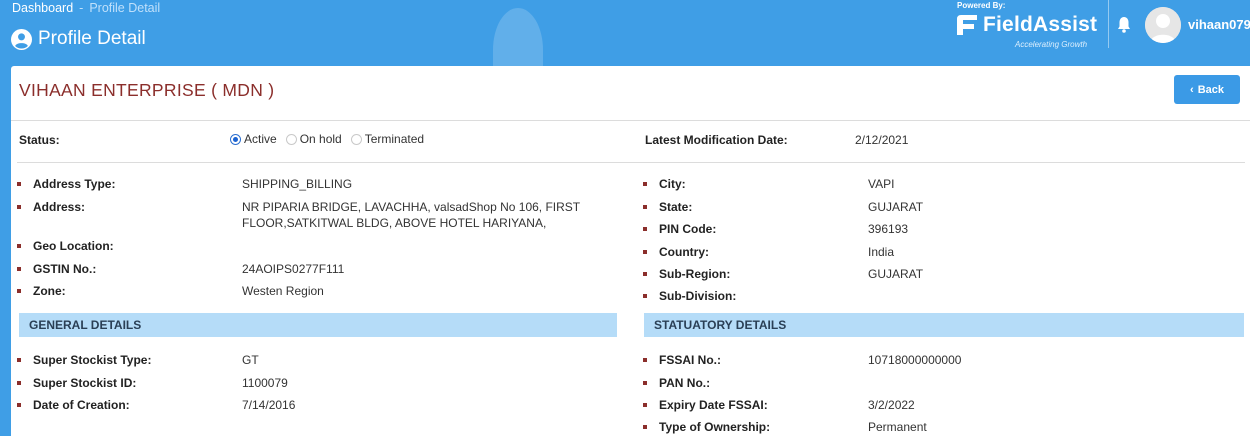  What do you see at coordinates (967, 25) in the screenshot?
I see `fieldassist-mark-icon` at bounding box center [967, 25].